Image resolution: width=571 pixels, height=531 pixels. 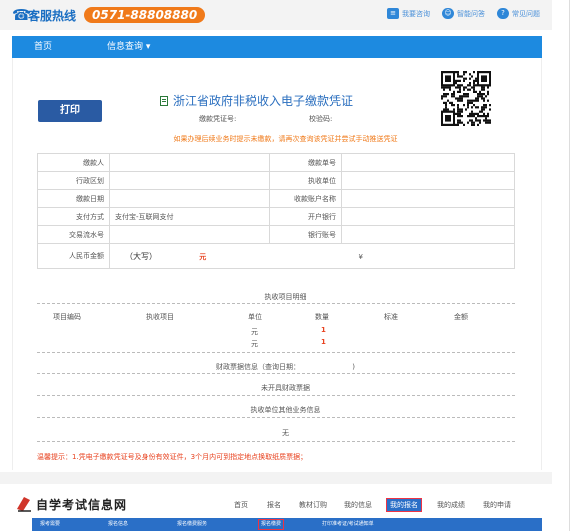 I want to click on table-row: 交易流水号 银行账号, so click(x=276, y=234).